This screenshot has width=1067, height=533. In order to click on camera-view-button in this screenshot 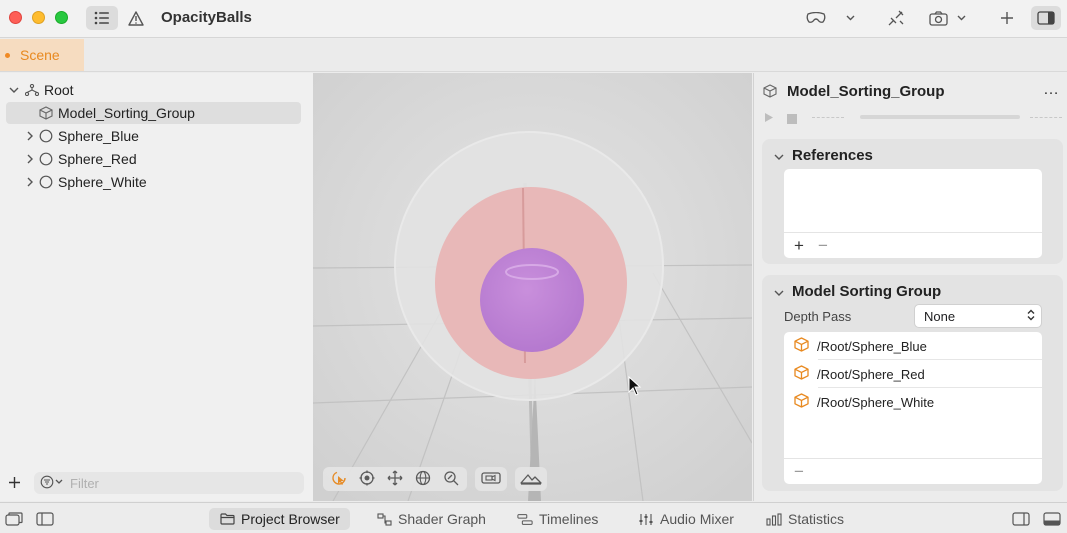, I will do `click(491, 479)`.